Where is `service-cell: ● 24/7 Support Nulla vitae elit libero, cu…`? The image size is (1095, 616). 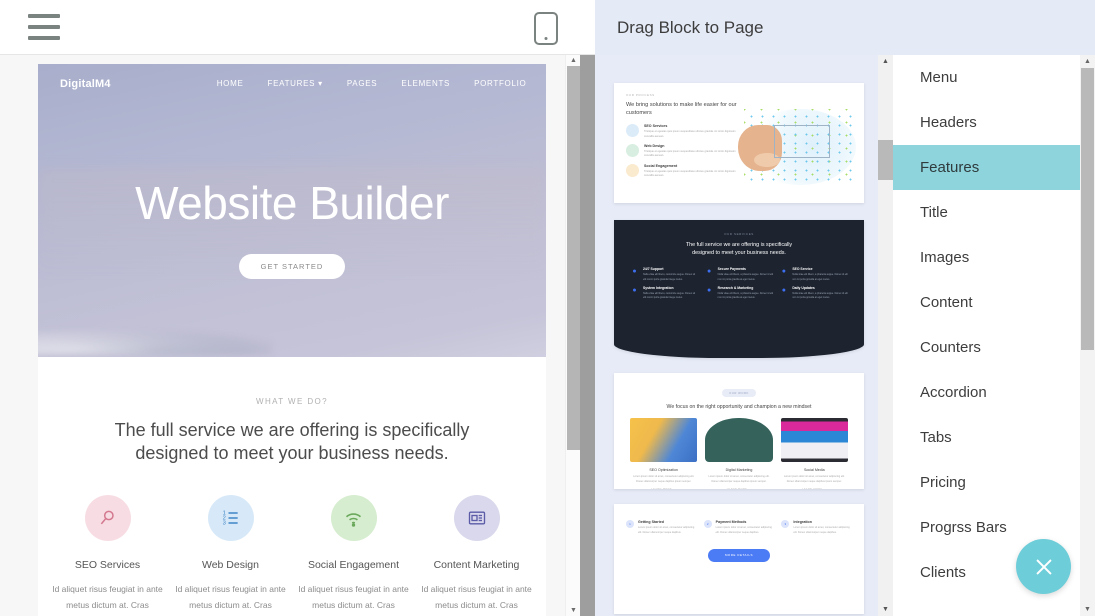 service-cell: ● 24/7 Support Nulla vitae elit libero, cu… is located at coordinates (664, 274).